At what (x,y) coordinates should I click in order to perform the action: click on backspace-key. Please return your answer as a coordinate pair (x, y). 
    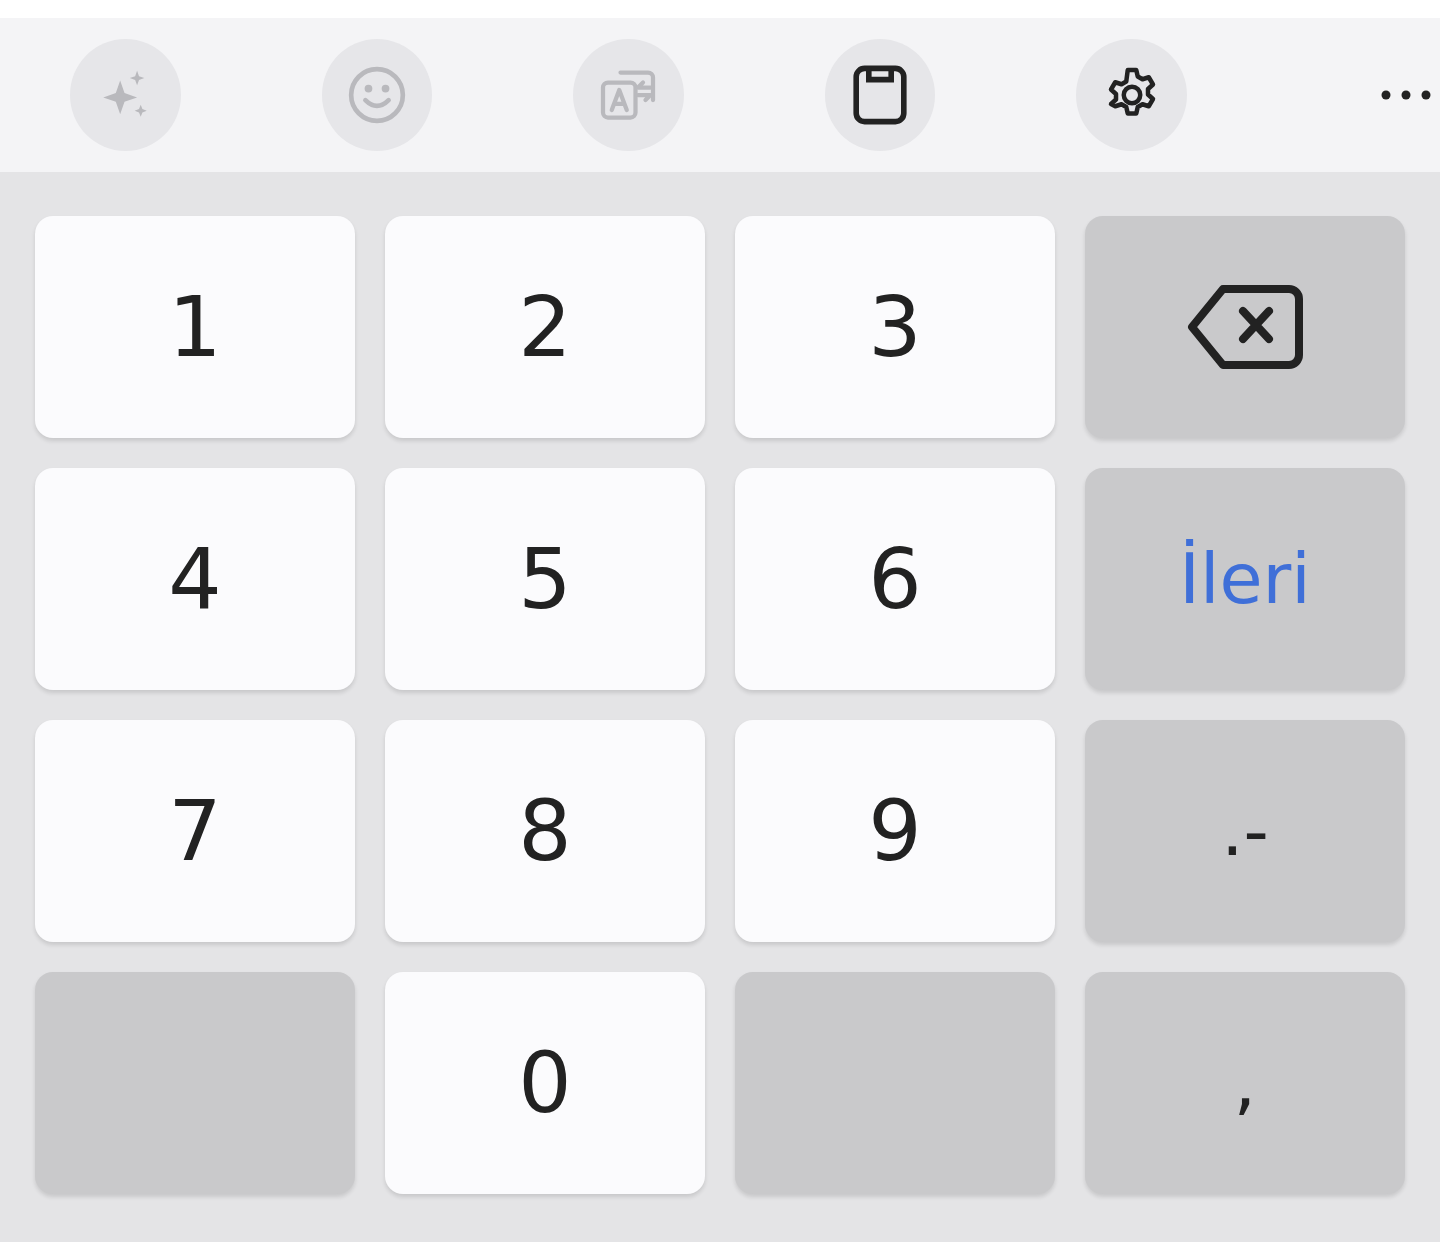
    Looking at the image, I should click on (1245, 327).